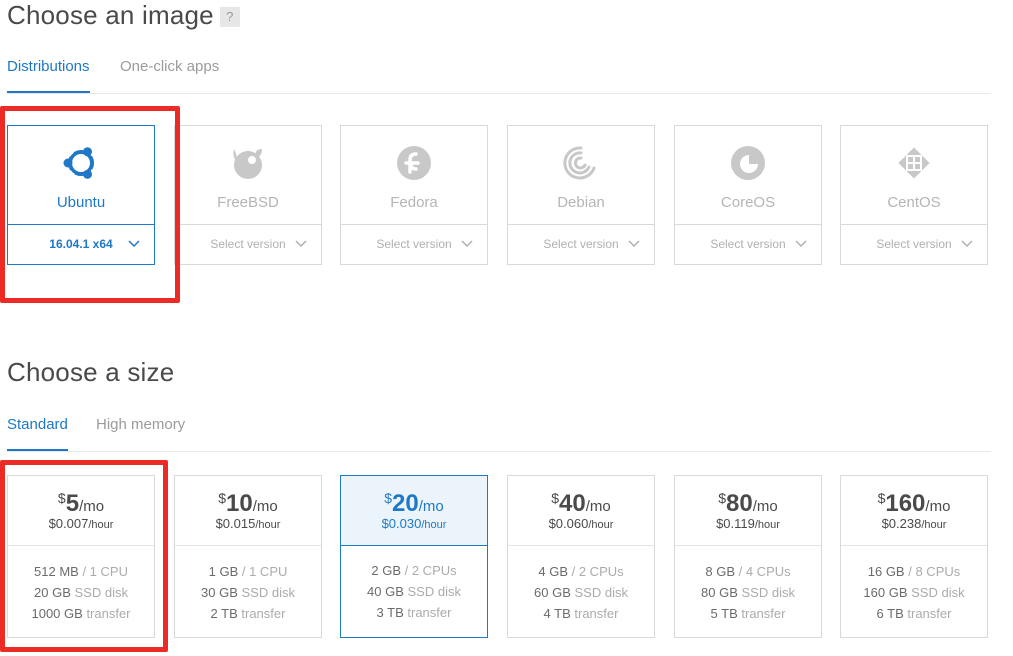 This screenshot has height=656, width=1013. Describe the element at coordinates (914, 244) in the screenshot. I see `version-select-centos: Select version` at that location.